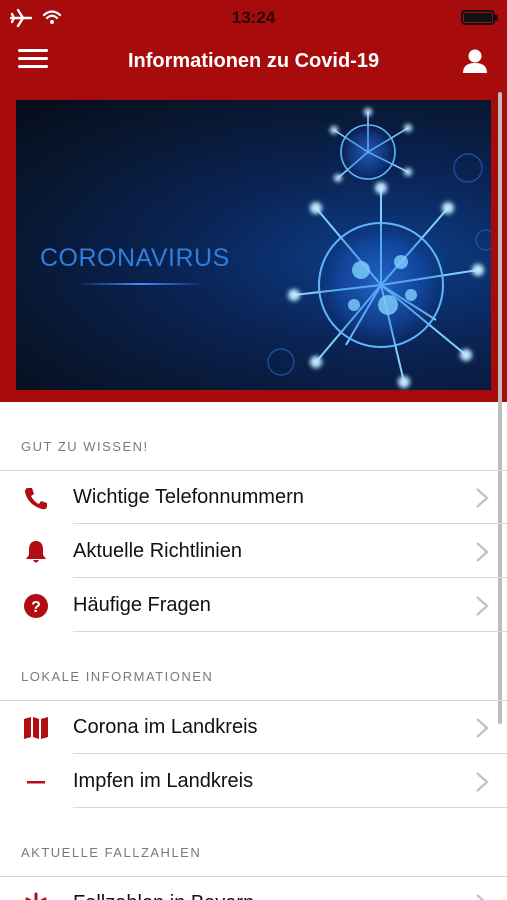 This screenshot has height=900, width=507. Describe the element at coordinates (165, 727) in the screenshot. I see `list-item-label: Corona im Landkreis` at that location.